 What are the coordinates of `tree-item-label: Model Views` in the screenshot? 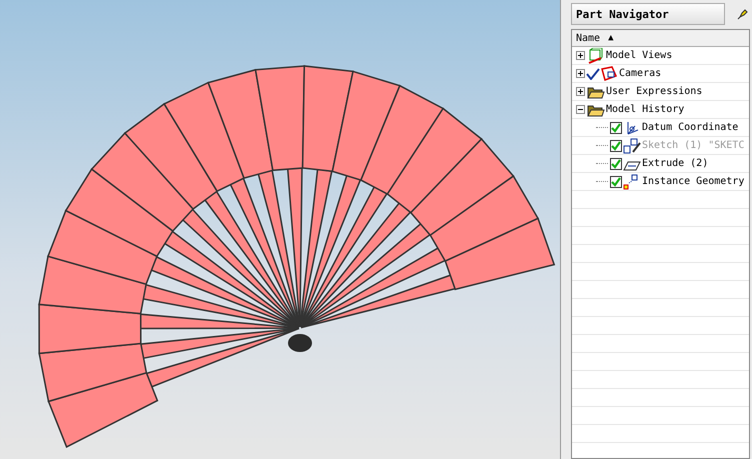 It's located at (639, 55).